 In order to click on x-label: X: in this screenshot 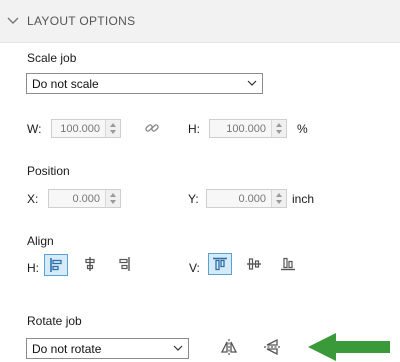, I will do `click(33, 199)`.